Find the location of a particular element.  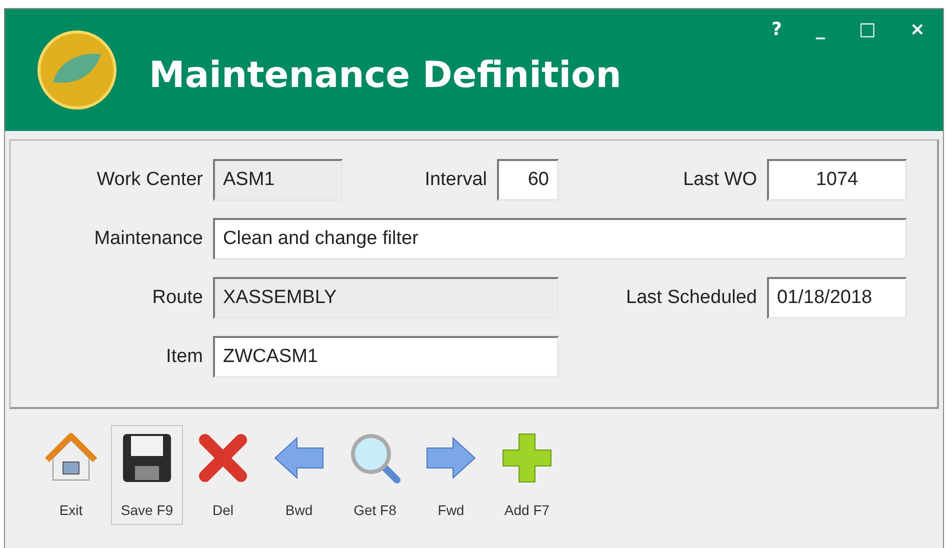

field-label: Interval is located at coordinates (455, 180).